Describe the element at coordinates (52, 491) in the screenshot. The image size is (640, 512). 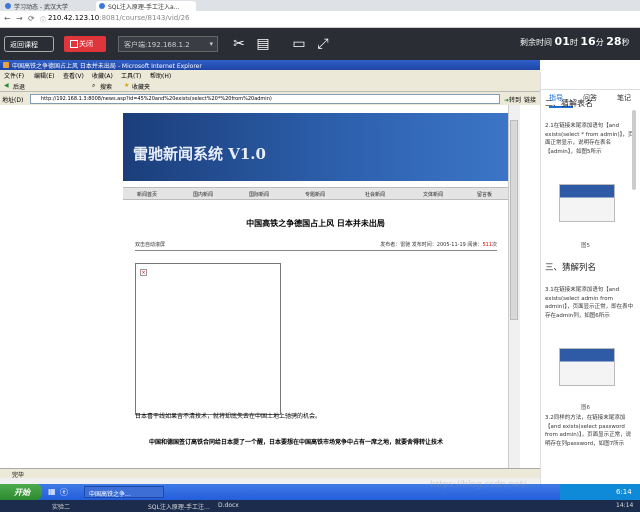
I see `desktop-icon: ▦` at that location.